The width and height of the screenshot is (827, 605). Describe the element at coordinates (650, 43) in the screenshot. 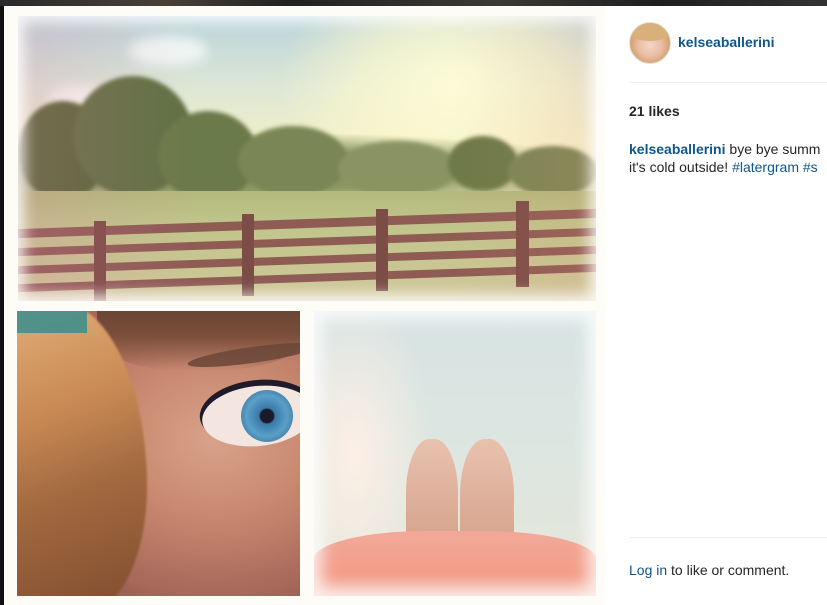

I see `avatar` at that location.